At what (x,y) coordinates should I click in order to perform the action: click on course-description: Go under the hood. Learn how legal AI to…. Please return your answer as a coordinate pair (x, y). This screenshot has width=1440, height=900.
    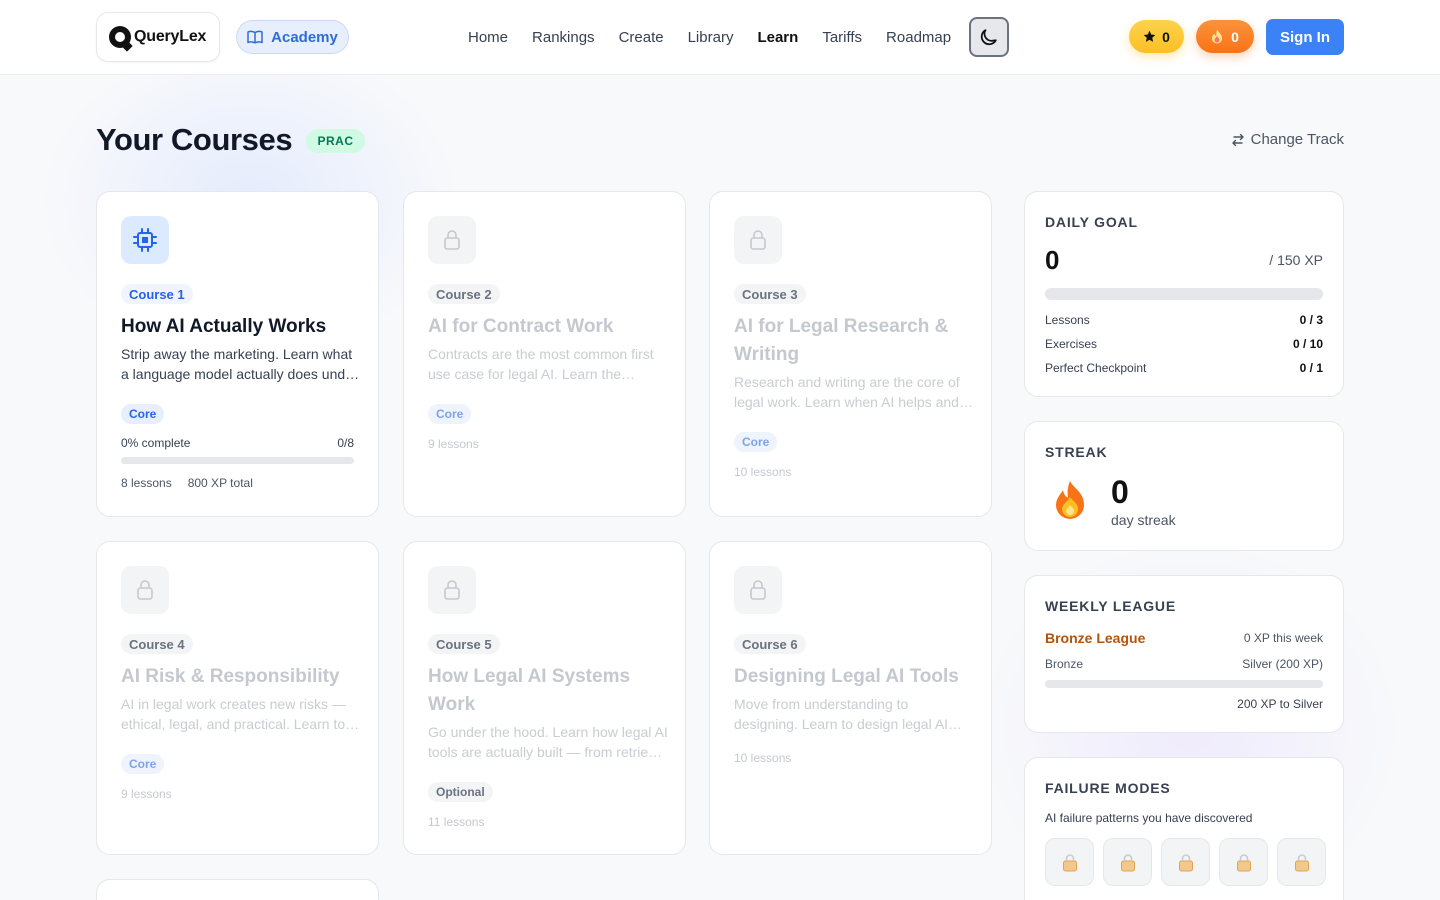
    Looking at the image, I should click on (548, 742).